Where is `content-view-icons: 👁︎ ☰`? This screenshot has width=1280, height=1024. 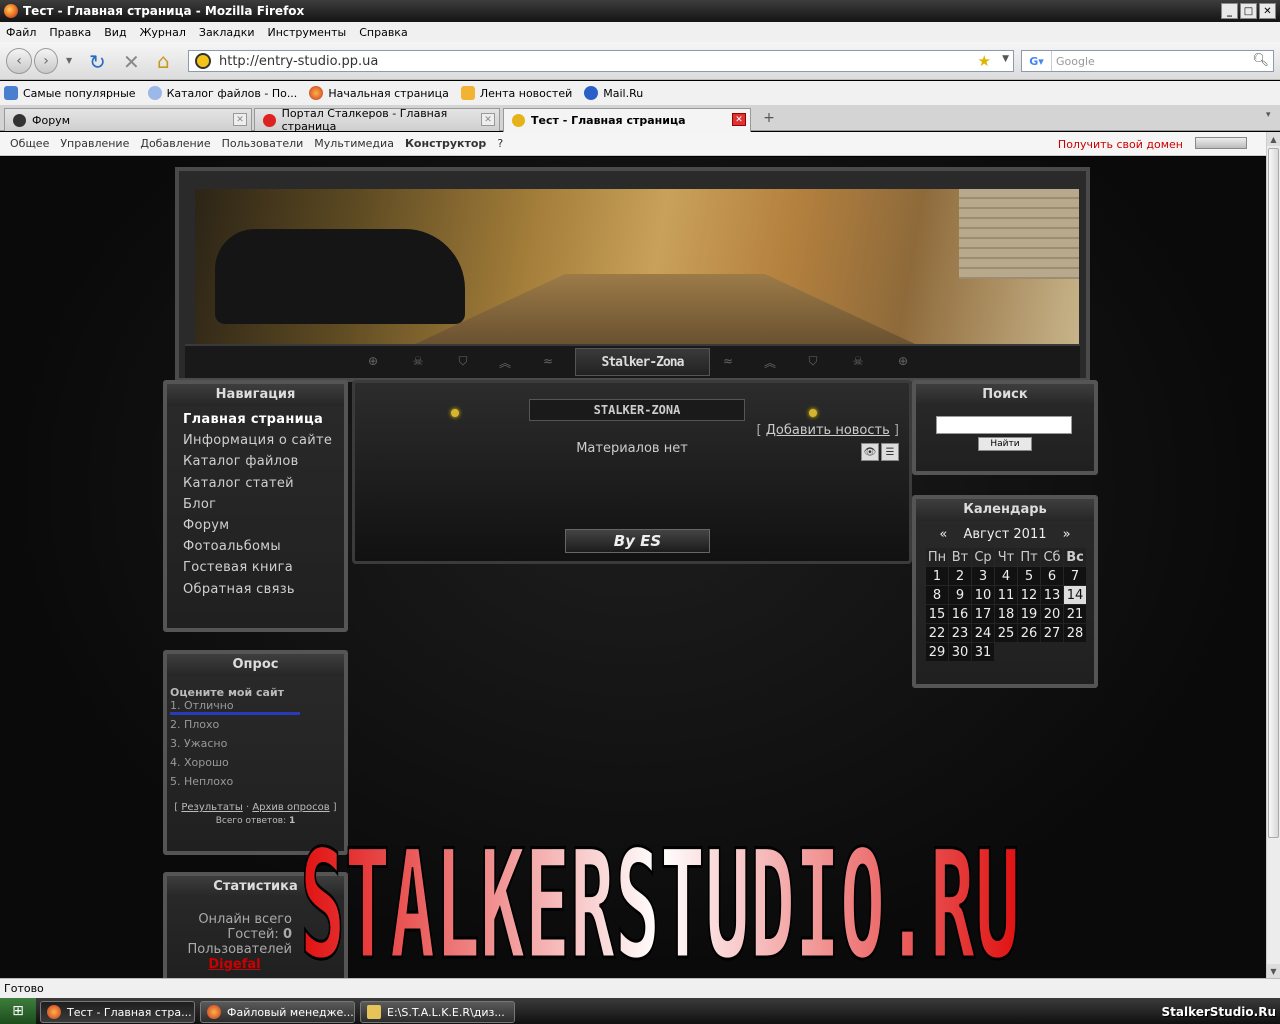
content-view-icons: 👁︎ ☰ is located at coordinates (880, 452).